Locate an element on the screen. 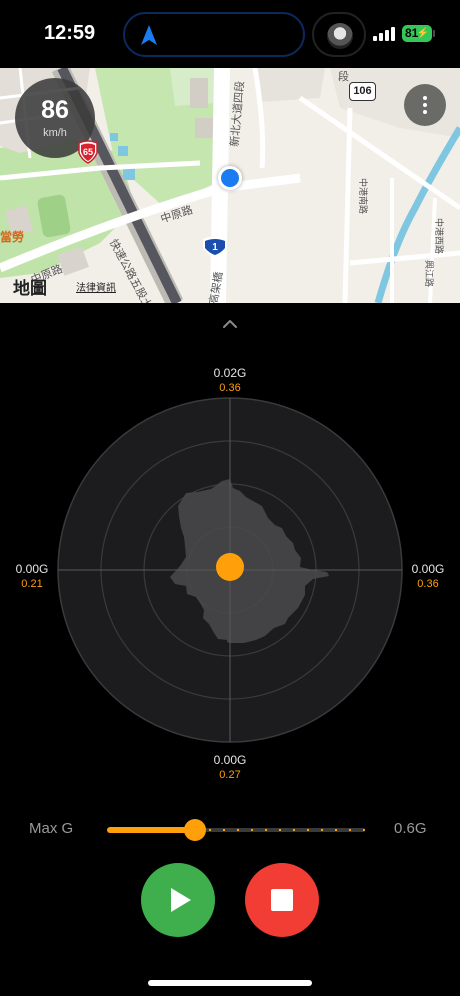 The image size is (460, 996). route-shield-1-icon: 1 is located at coordinates (215, 246).